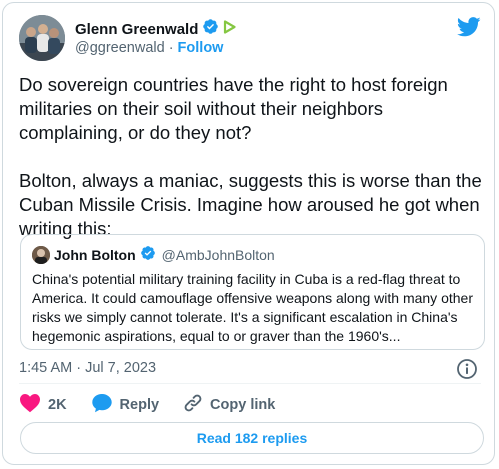 The width and height of the screenshot is (499, 469). I want to click on action-bar: 2K Reply Copy link, so click(159, 405).